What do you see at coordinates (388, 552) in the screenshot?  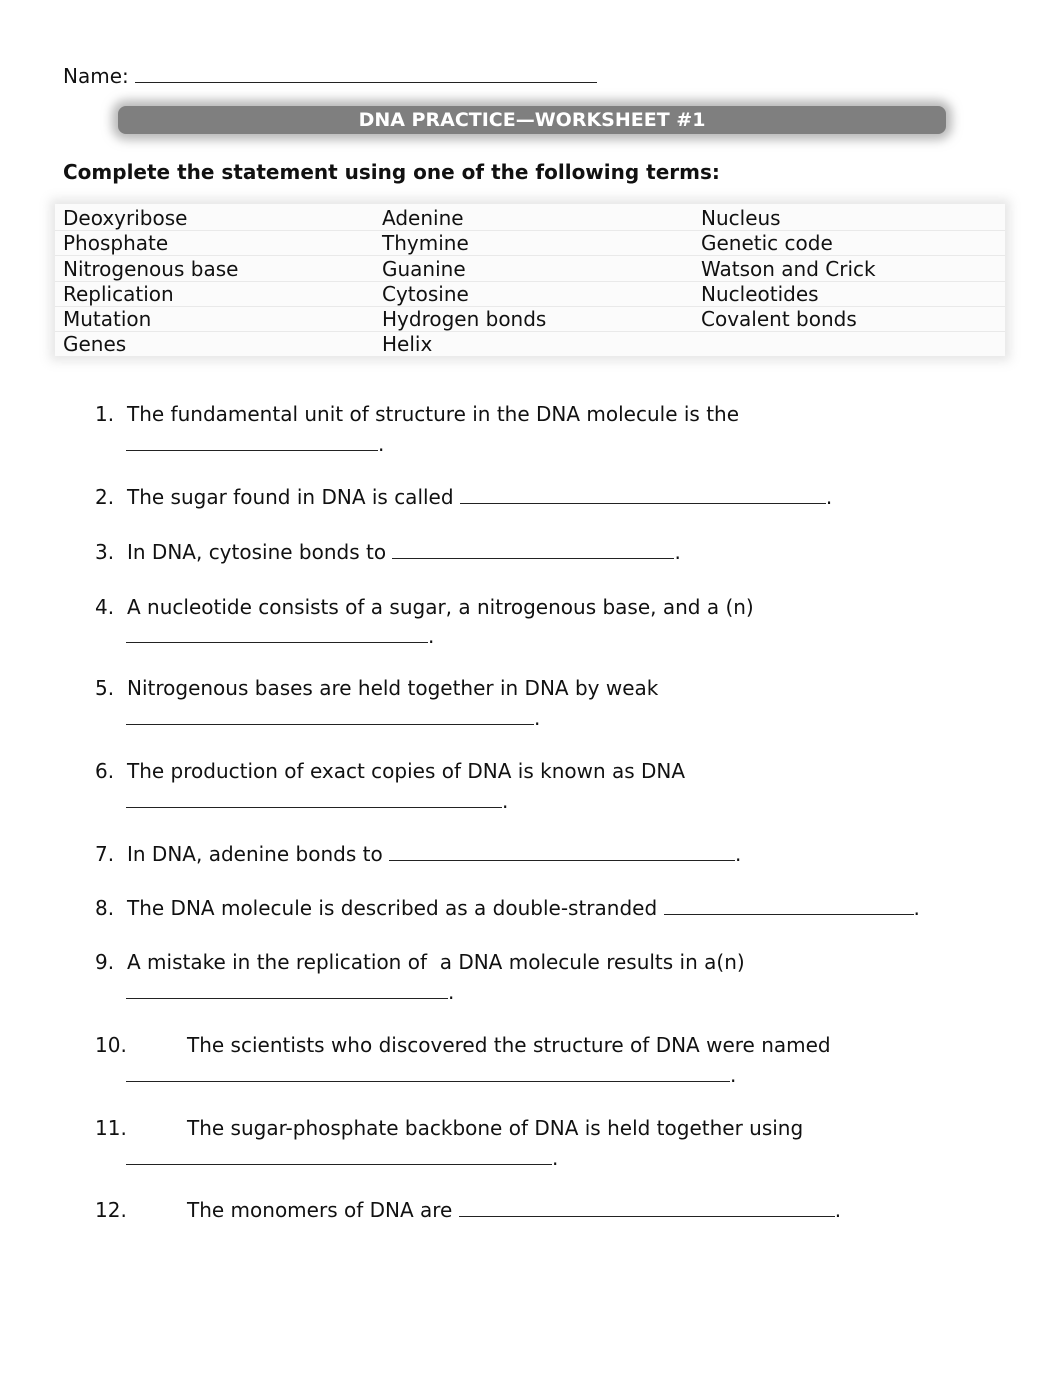 I see `question-3: 3. In DNA, cytosine bonds to .` at bounding box center [388, 552].